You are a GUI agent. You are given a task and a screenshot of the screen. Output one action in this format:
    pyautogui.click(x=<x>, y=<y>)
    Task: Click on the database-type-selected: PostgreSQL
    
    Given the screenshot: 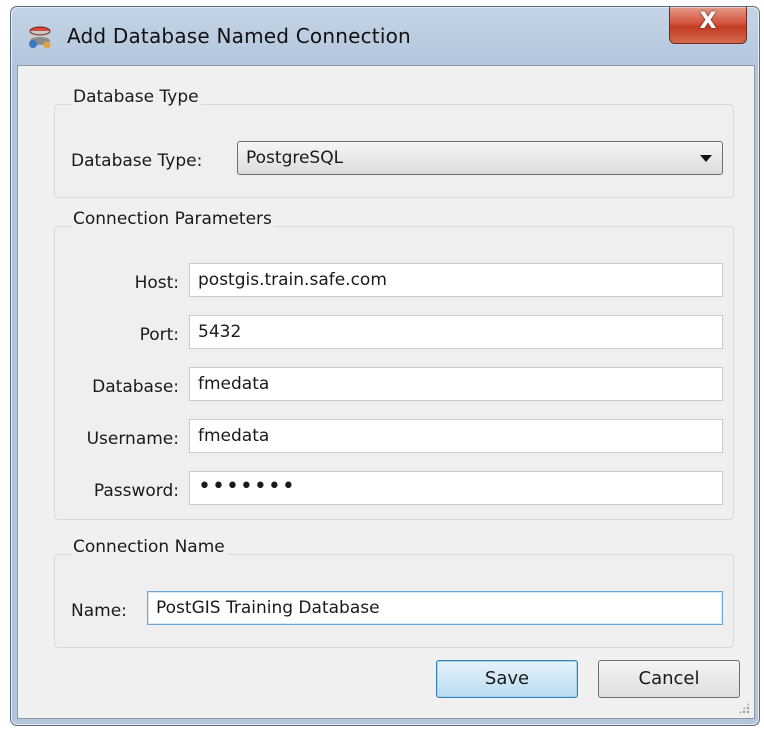 What is the action you would take?
    pyautogui.click(x=295, y=158)
    